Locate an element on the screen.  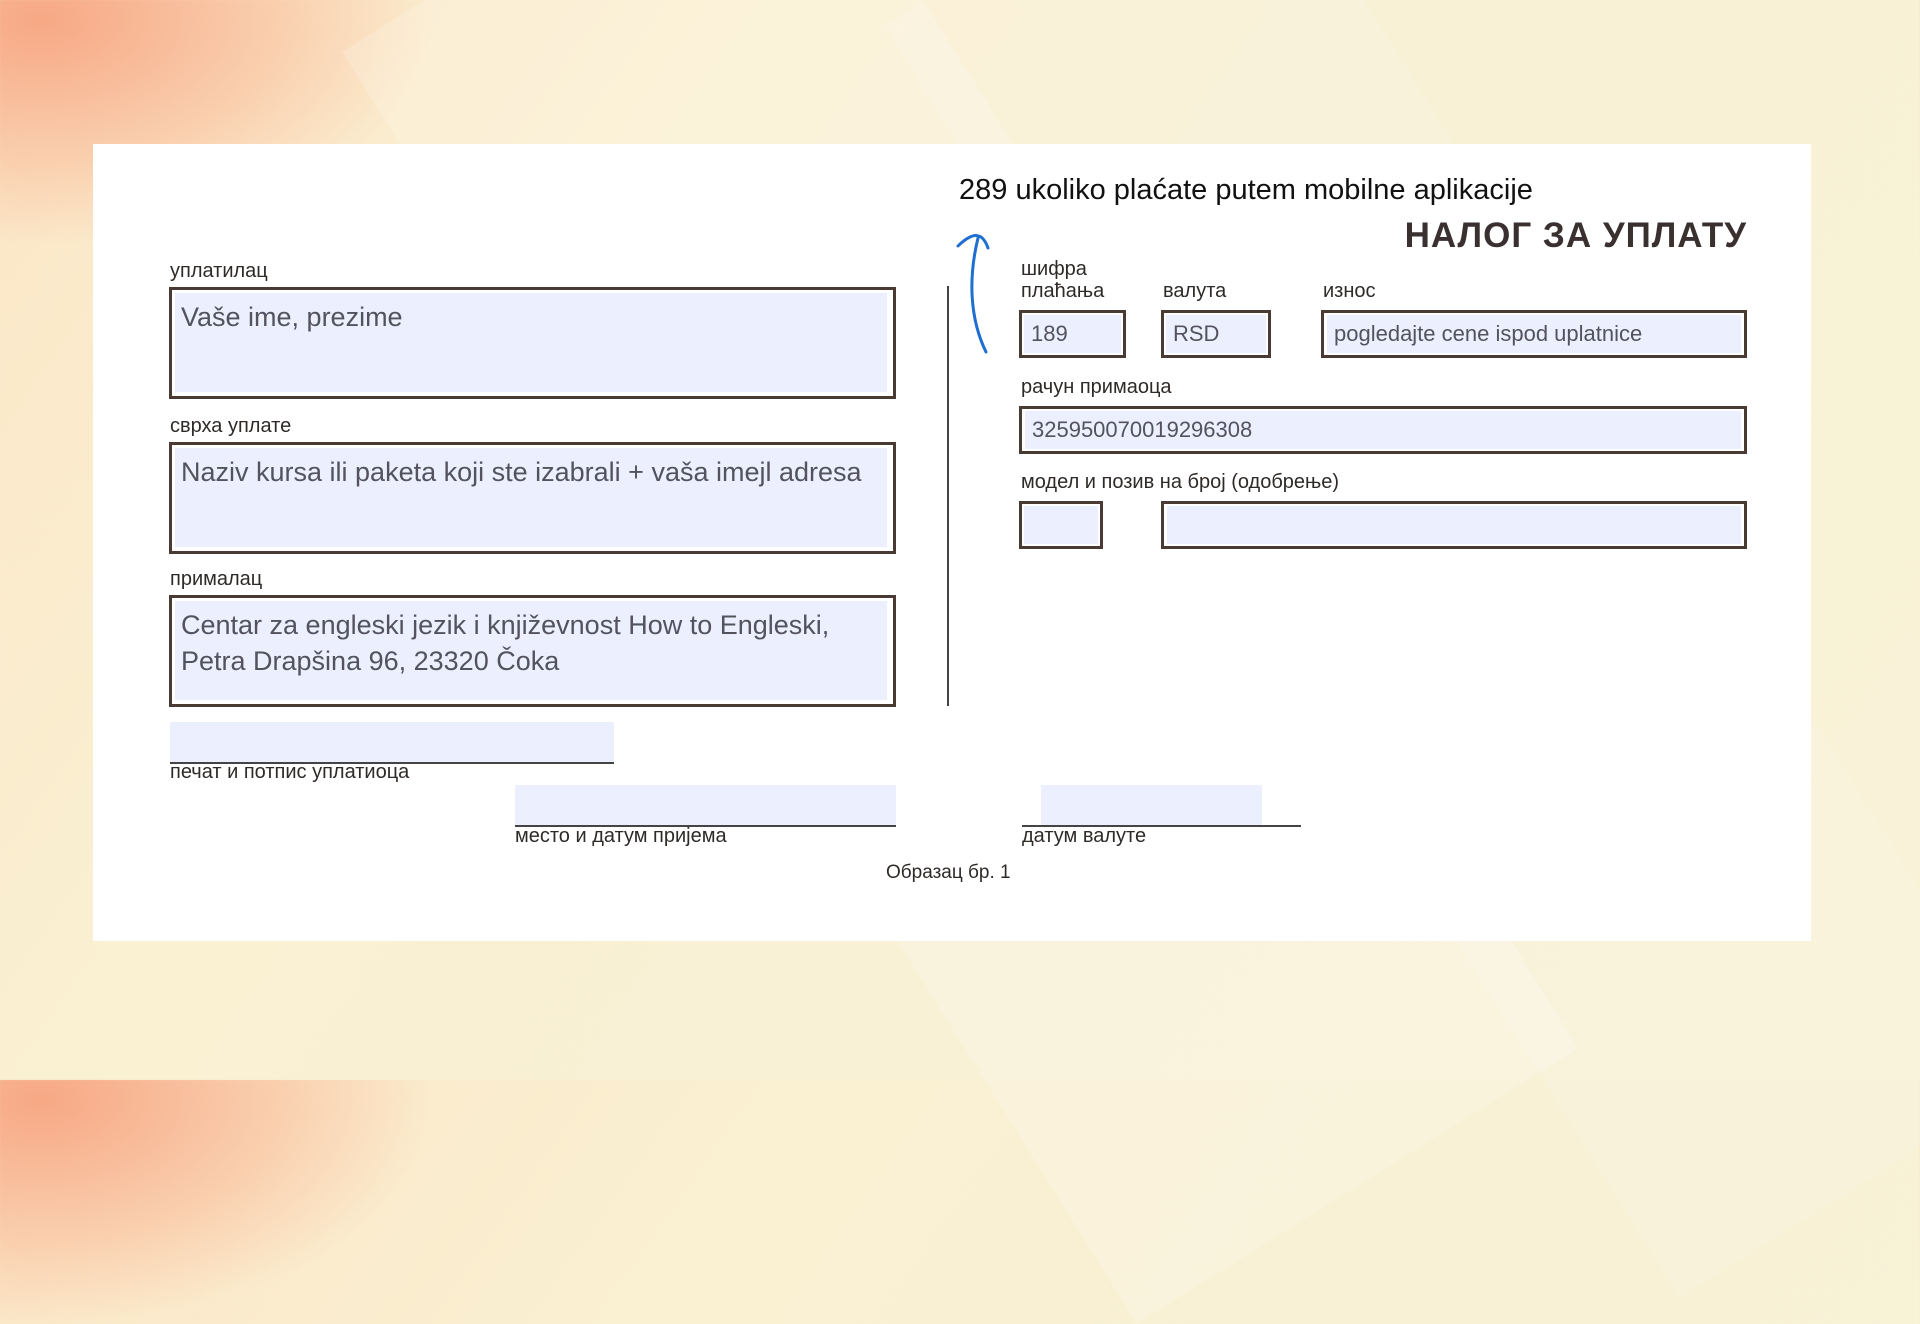
arrow-up-icon is located at coordinates (973, 294).